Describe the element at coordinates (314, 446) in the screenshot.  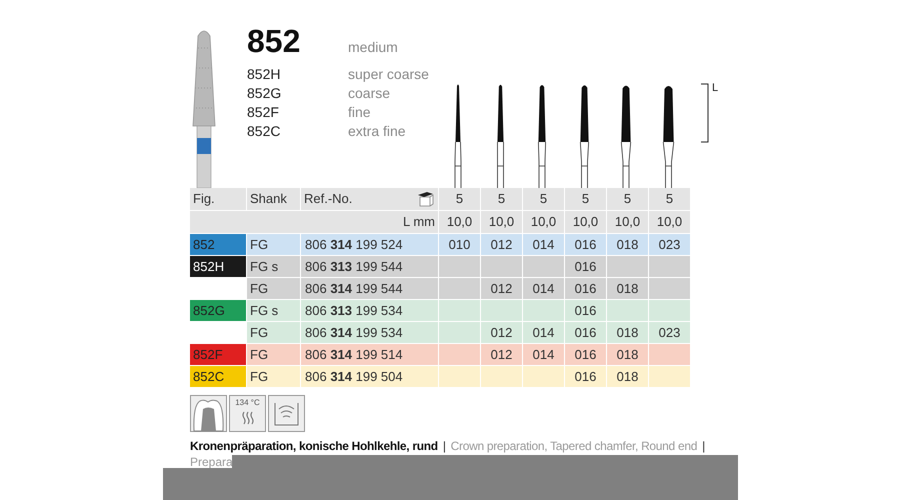
I see `description-german: Kronenpräparation, konische Hohlkehle, rund` at that location.